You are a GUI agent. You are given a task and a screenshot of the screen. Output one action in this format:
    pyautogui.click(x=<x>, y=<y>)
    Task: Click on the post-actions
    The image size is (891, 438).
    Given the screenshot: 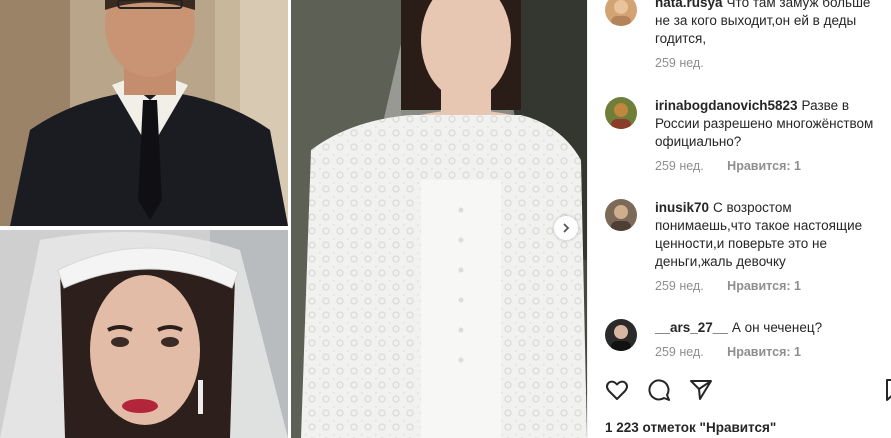 What is the action you would take?
    pyautogui.click(x=659, y=390)
    